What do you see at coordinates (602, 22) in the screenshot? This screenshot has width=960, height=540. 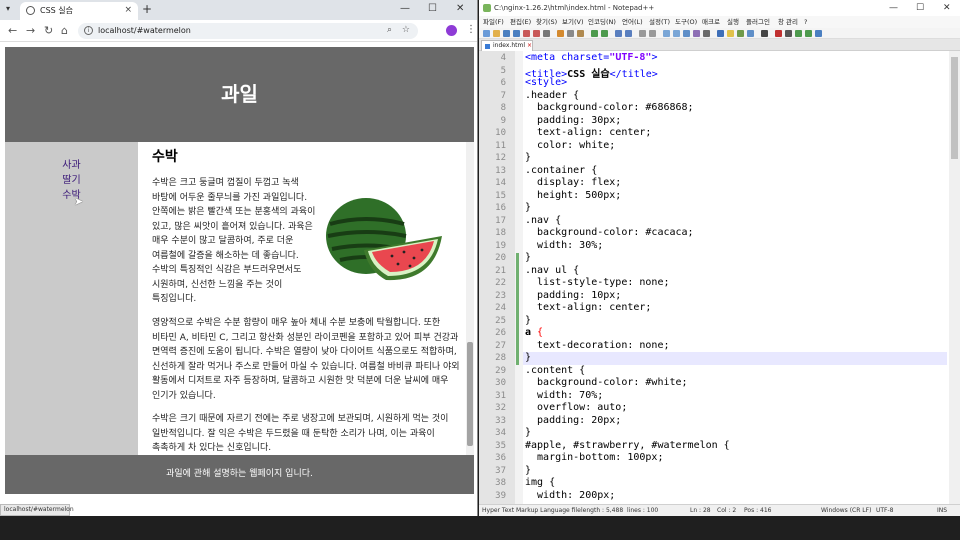 I see `menu-encoding: 인코딩(N)` at bounding box center [602, 22].